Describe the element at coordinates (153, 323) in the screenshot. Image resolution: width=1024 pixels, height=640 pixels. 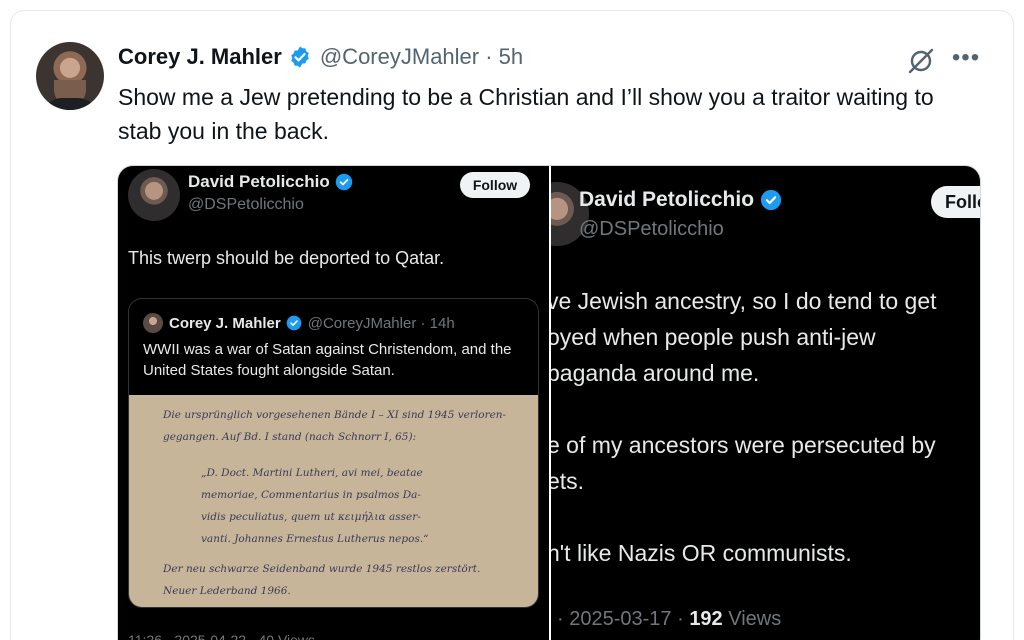
I see `quote-avatar` at that location.